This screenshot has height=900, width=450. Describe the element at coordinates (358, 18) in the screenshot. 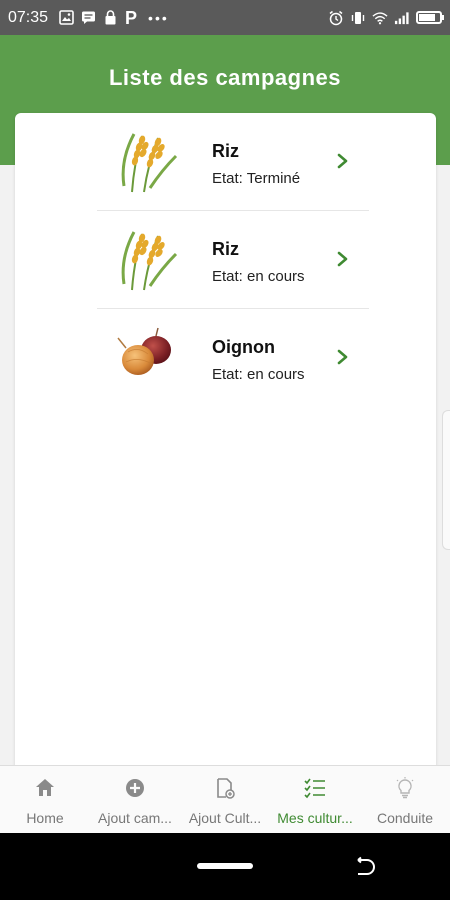

I see `vibrate-icon` at that location.